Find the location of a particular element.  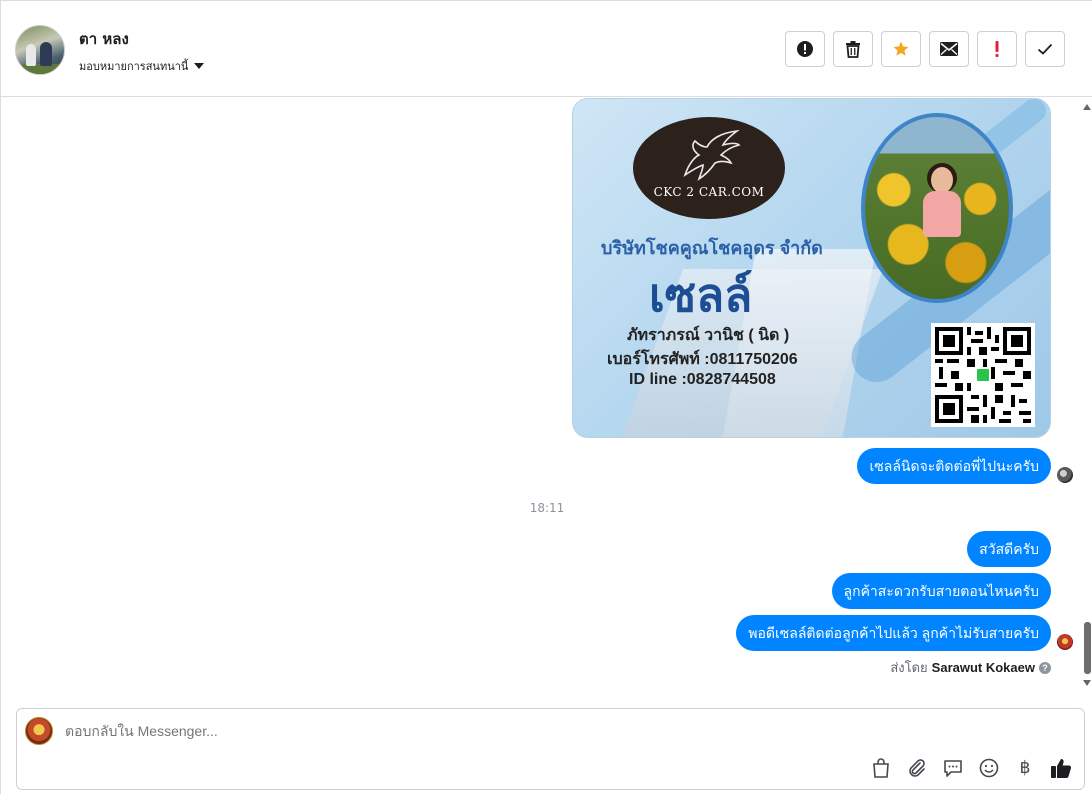

mark-done-button is located at coordinates (1045, 49).